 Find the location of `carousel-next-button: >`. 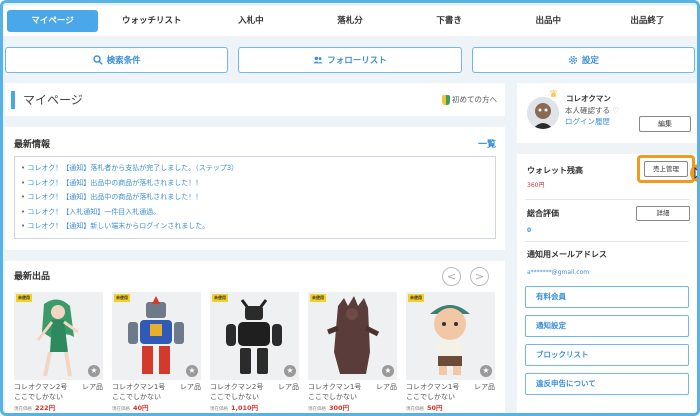

carousel-next-button: > is located at coordinates (479, 276).